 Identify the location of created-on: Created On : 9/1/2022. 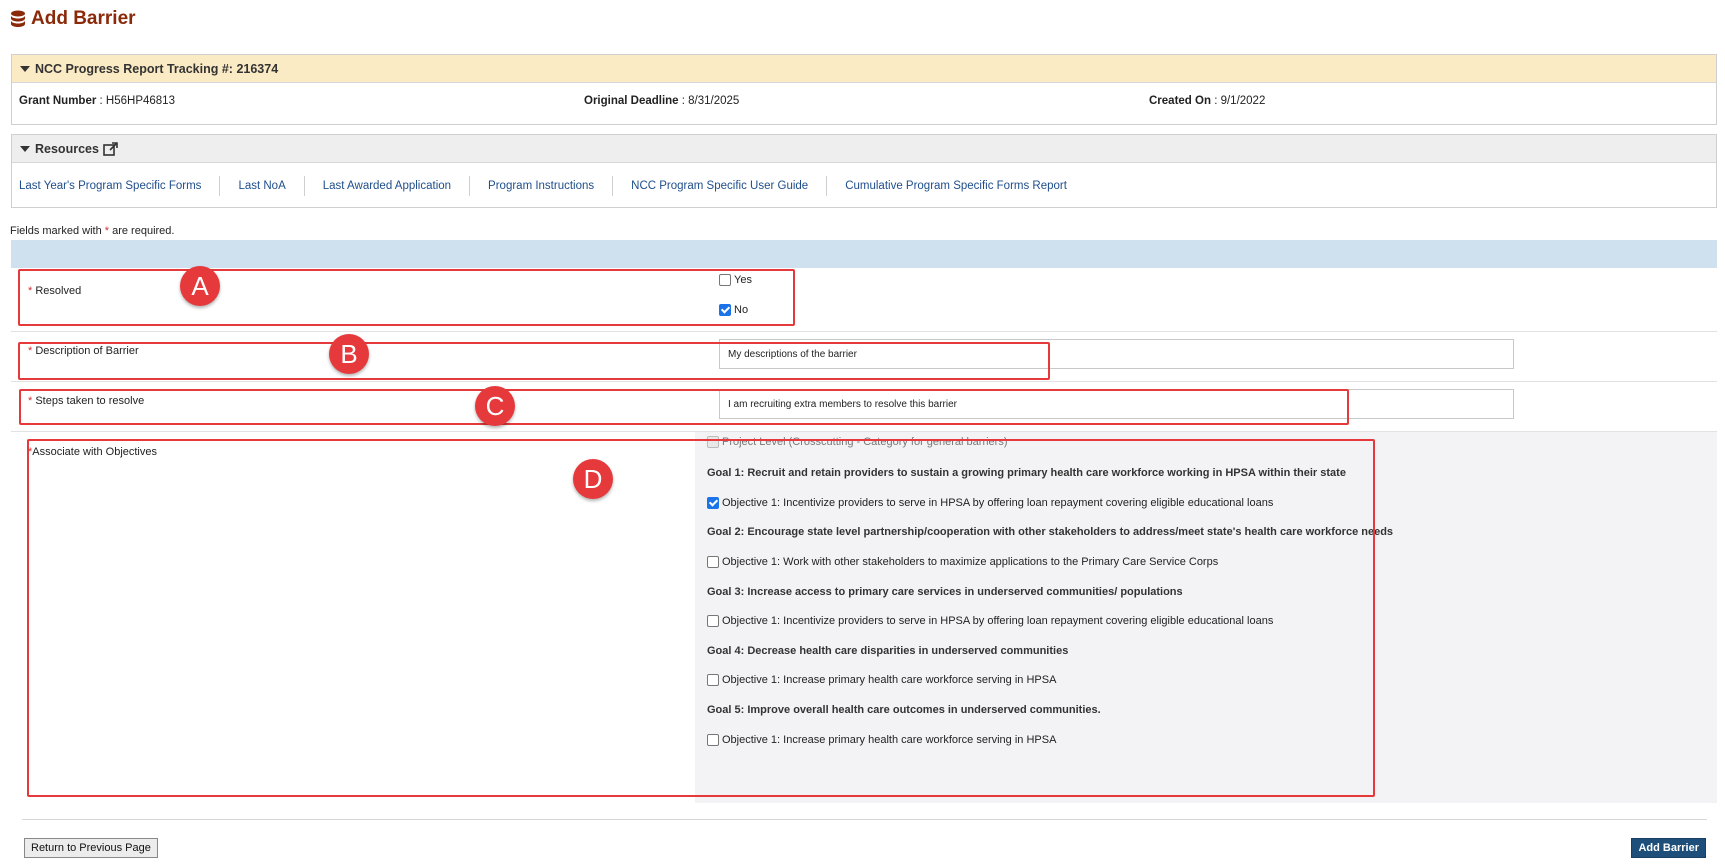
(1207, 101).